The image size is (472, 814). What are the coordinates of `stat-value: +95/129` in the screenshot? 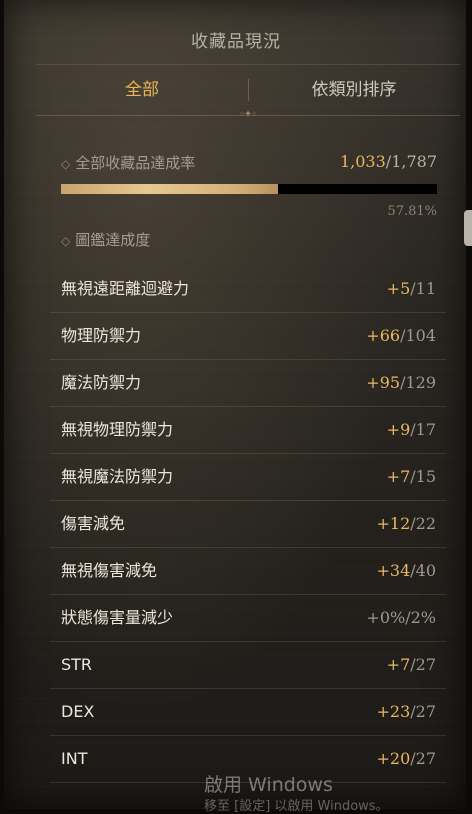 It's located at (401, 383).